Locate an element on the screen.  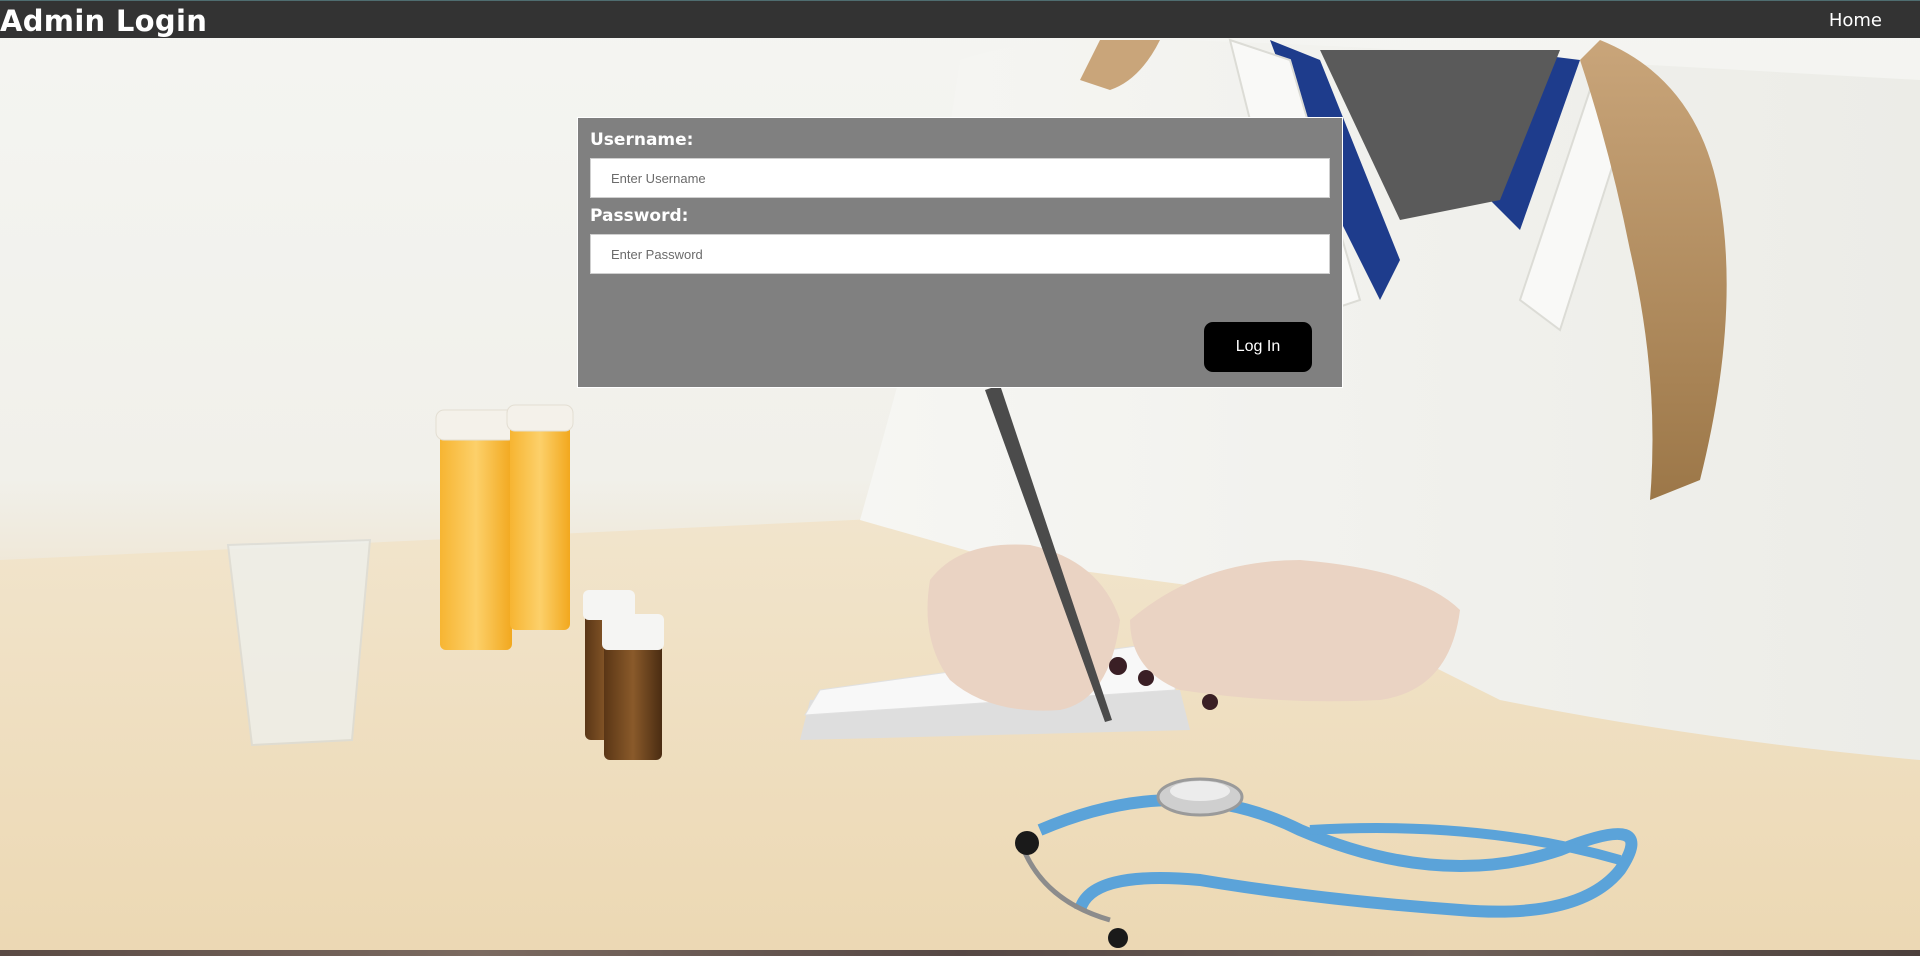
username-label: Username: is located at coordinates (642, 140).